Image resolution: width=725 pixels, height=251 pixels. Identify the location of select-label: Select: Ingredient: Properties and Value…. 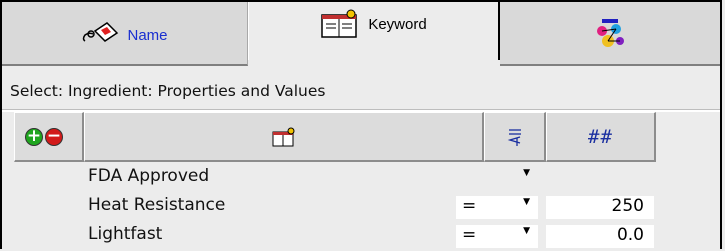
(168, 91).